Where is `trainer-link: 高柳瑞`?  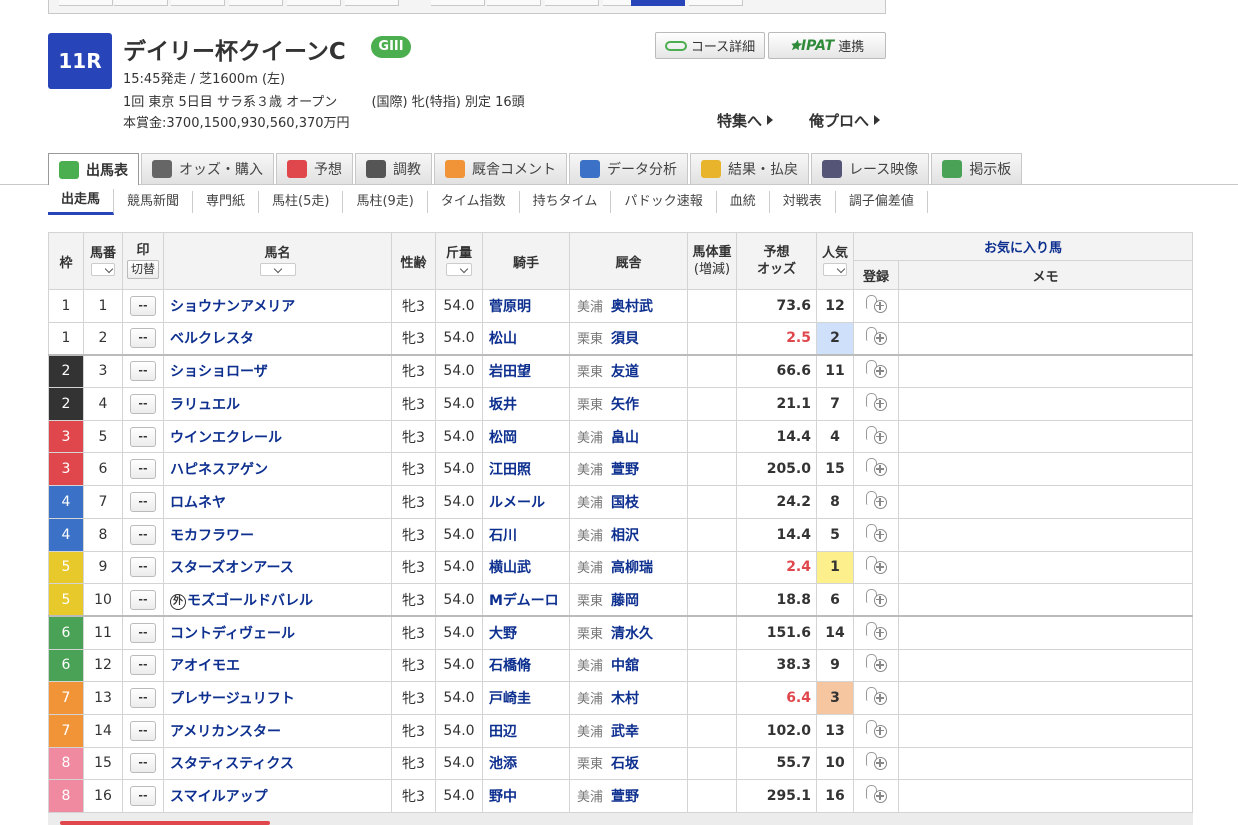
trainer-link: 高柳瑞 is located at coordinates (632, 568).